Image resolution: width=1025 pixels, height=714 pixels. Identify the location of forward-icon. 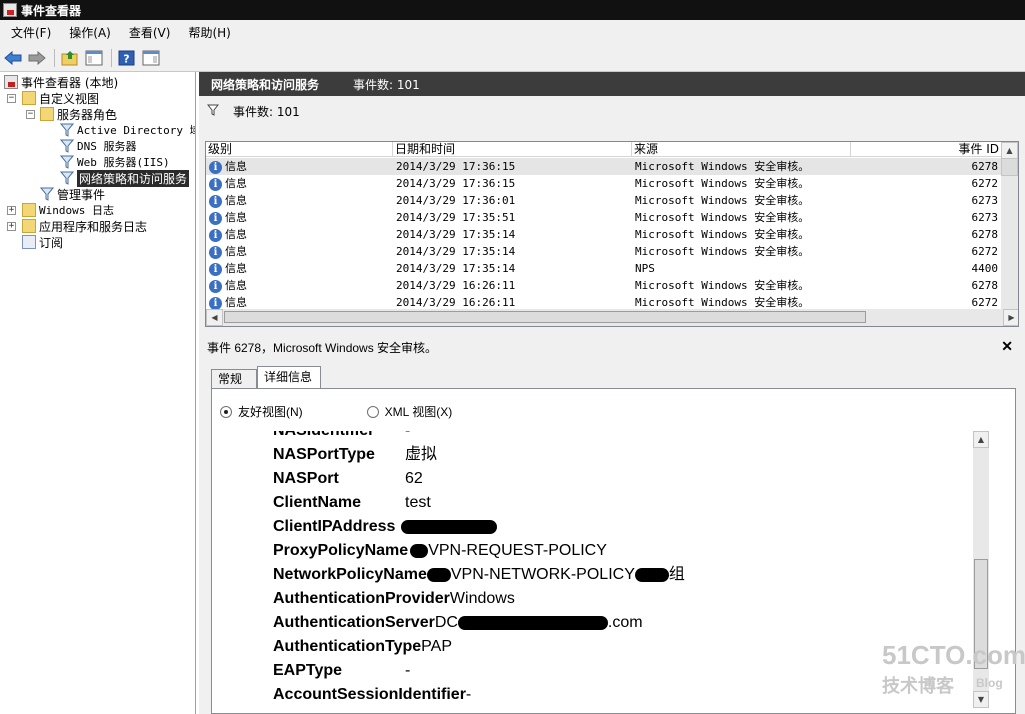
(37, 58).